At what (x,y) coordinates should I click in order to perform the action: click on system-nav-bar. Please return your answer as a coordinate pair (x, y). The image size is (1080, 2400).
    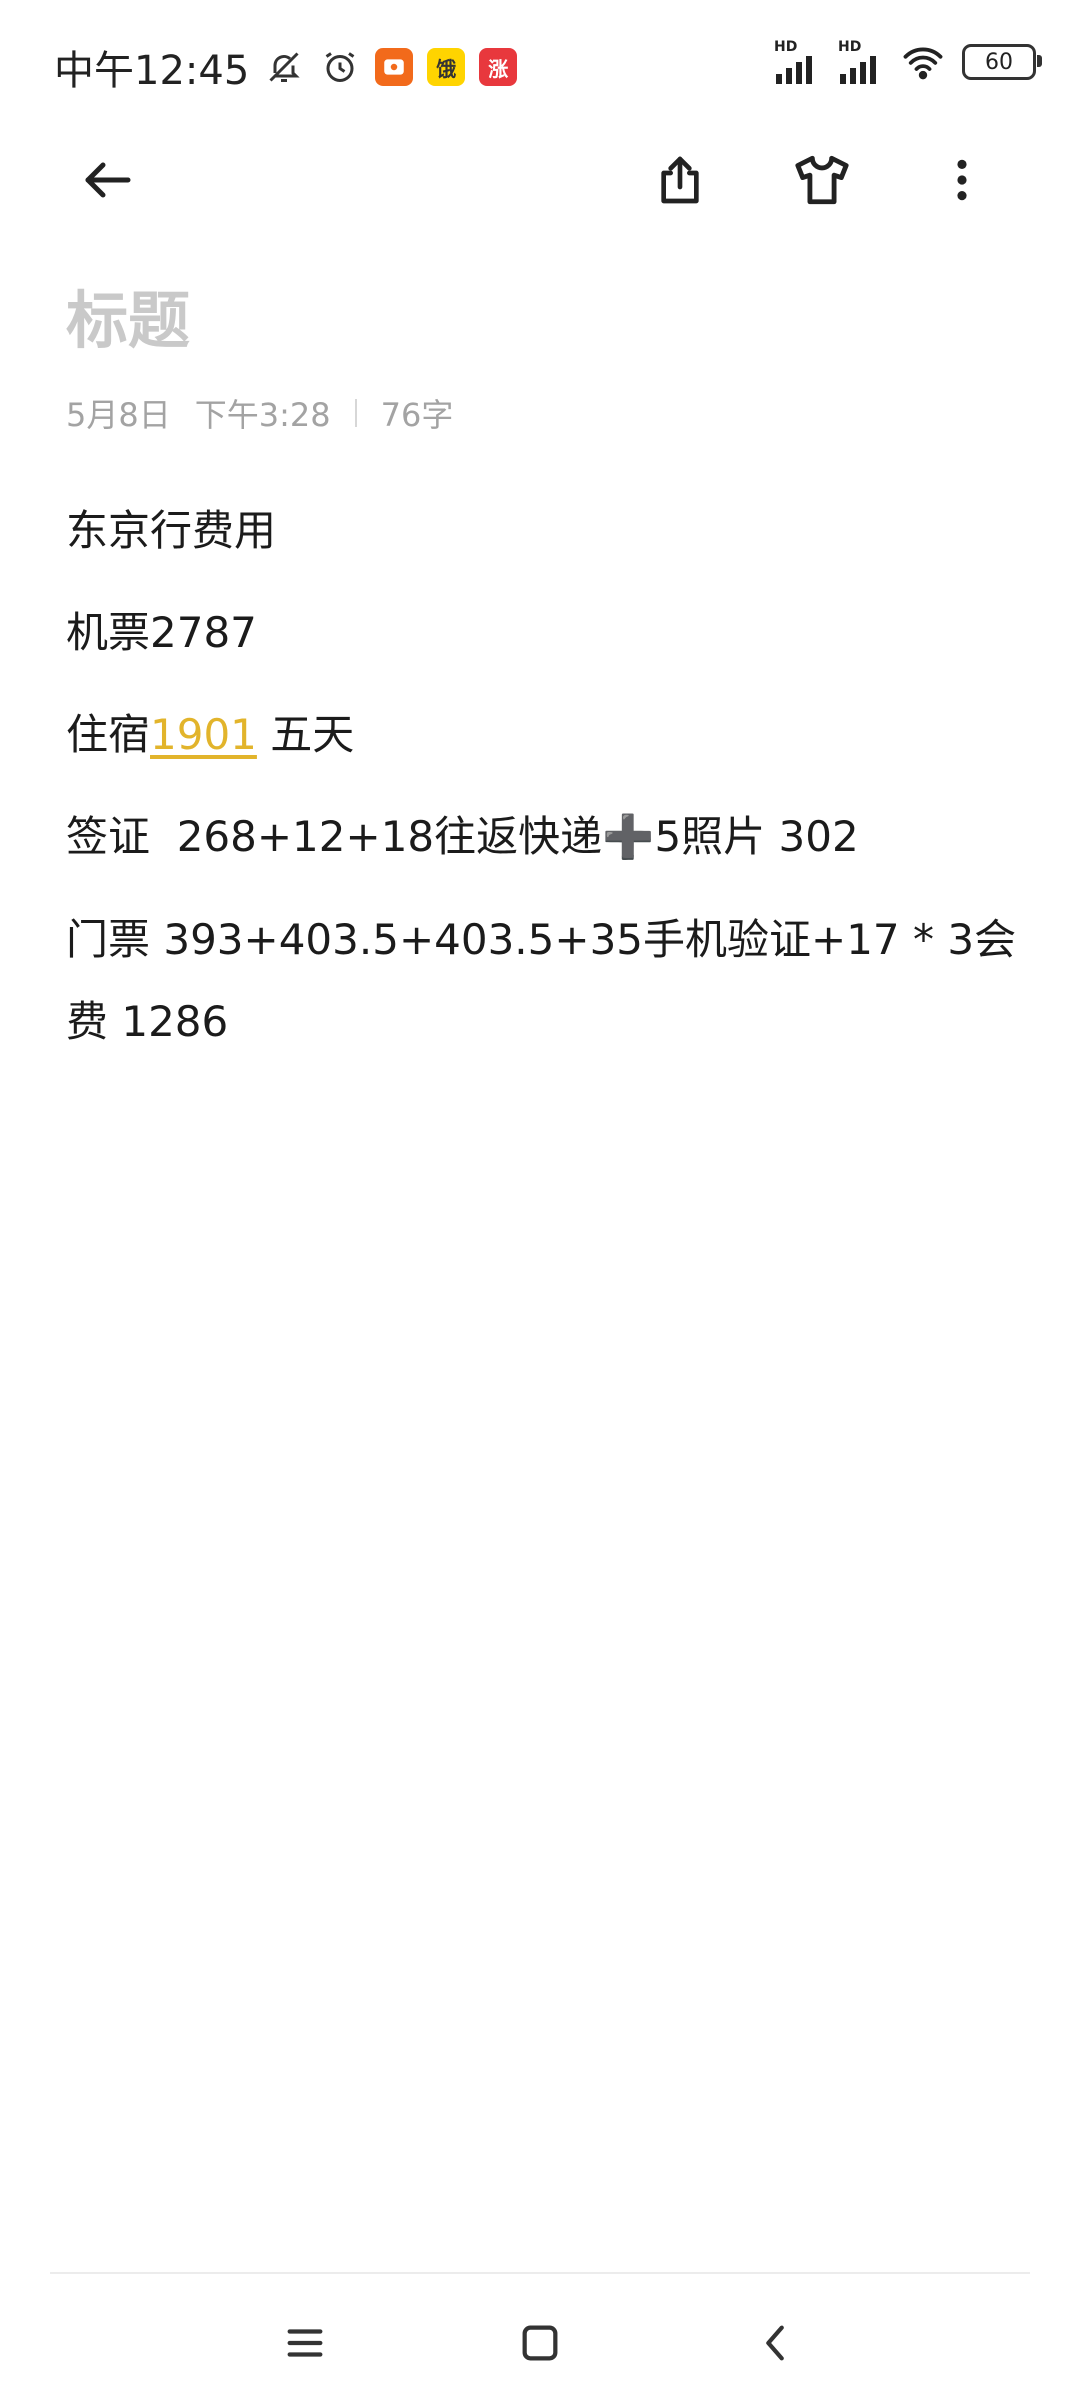
    Looking at the image, I should click on (540, 2342).